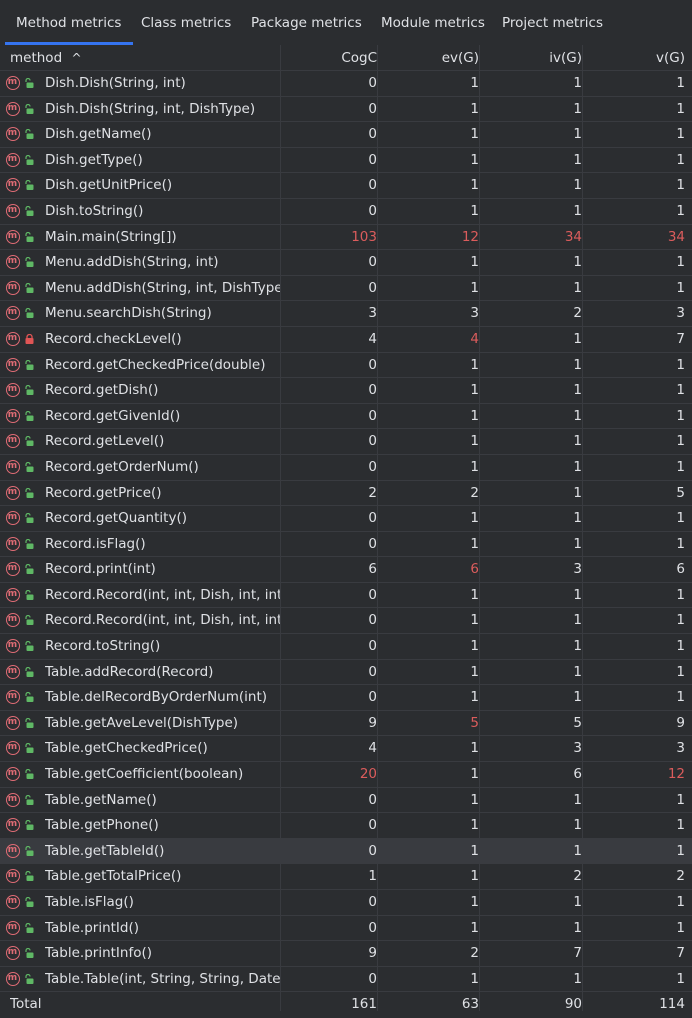 Image resolution: width=692 pixels, height=1018 pixels. What do you see at coordinates (306, 22) in the screenshot?
I see `tab-package-metrics: Package metrics` at bounding box center [306, 22].